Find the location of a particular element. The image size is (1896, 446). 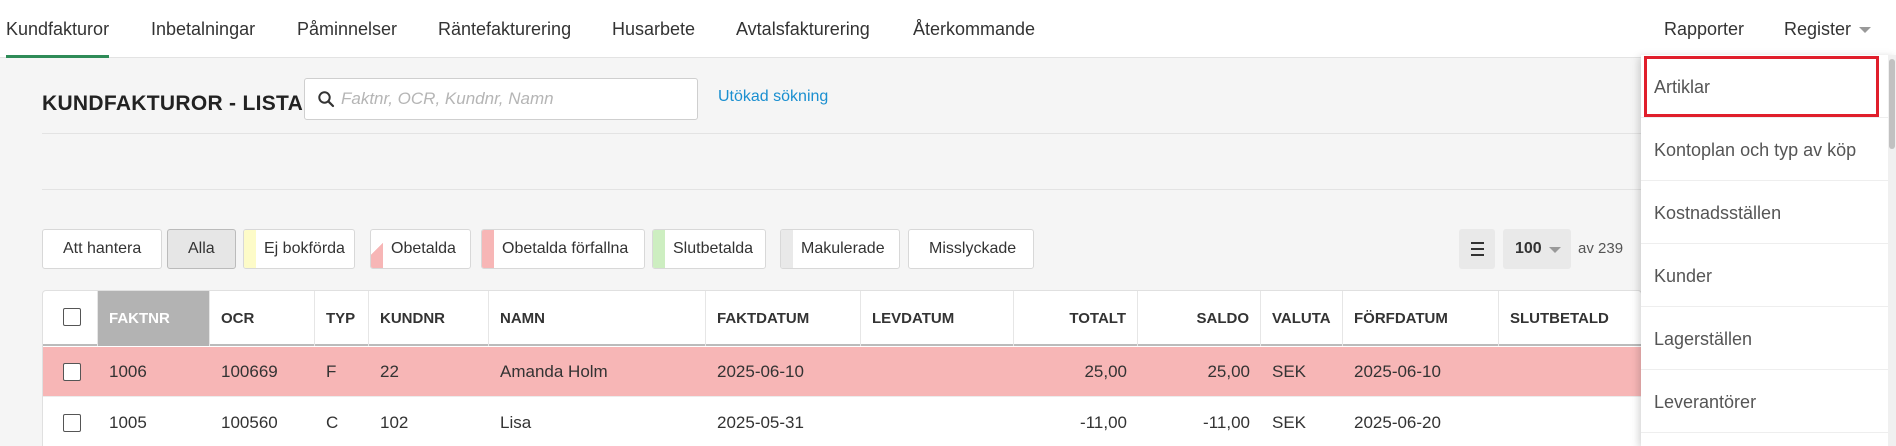

menu-item-lagerstallen: Lagerställen is located at coordinates (1768, 339).